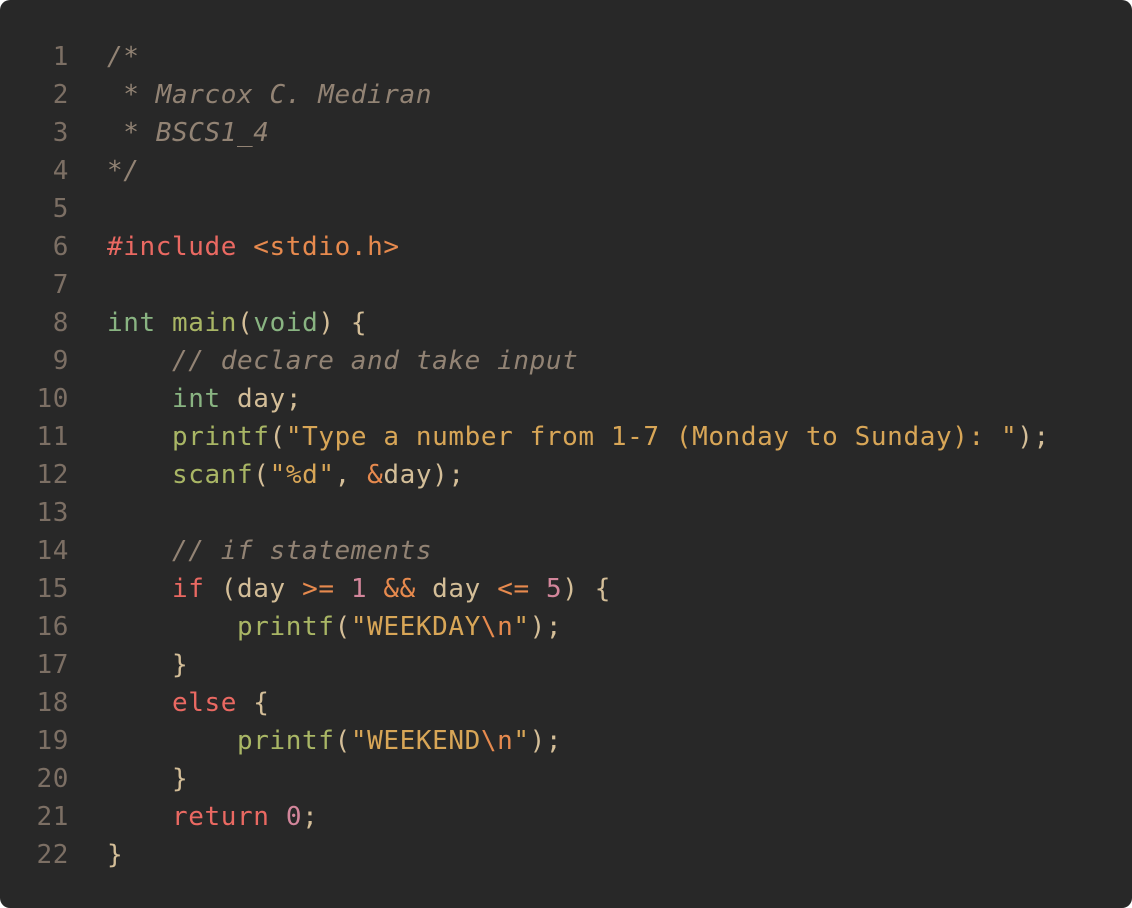 This screenshot has height=908, width=1132. Describe the element at coordinates (52, 741) in the screenshot. I see `line-number: 19` at that location.